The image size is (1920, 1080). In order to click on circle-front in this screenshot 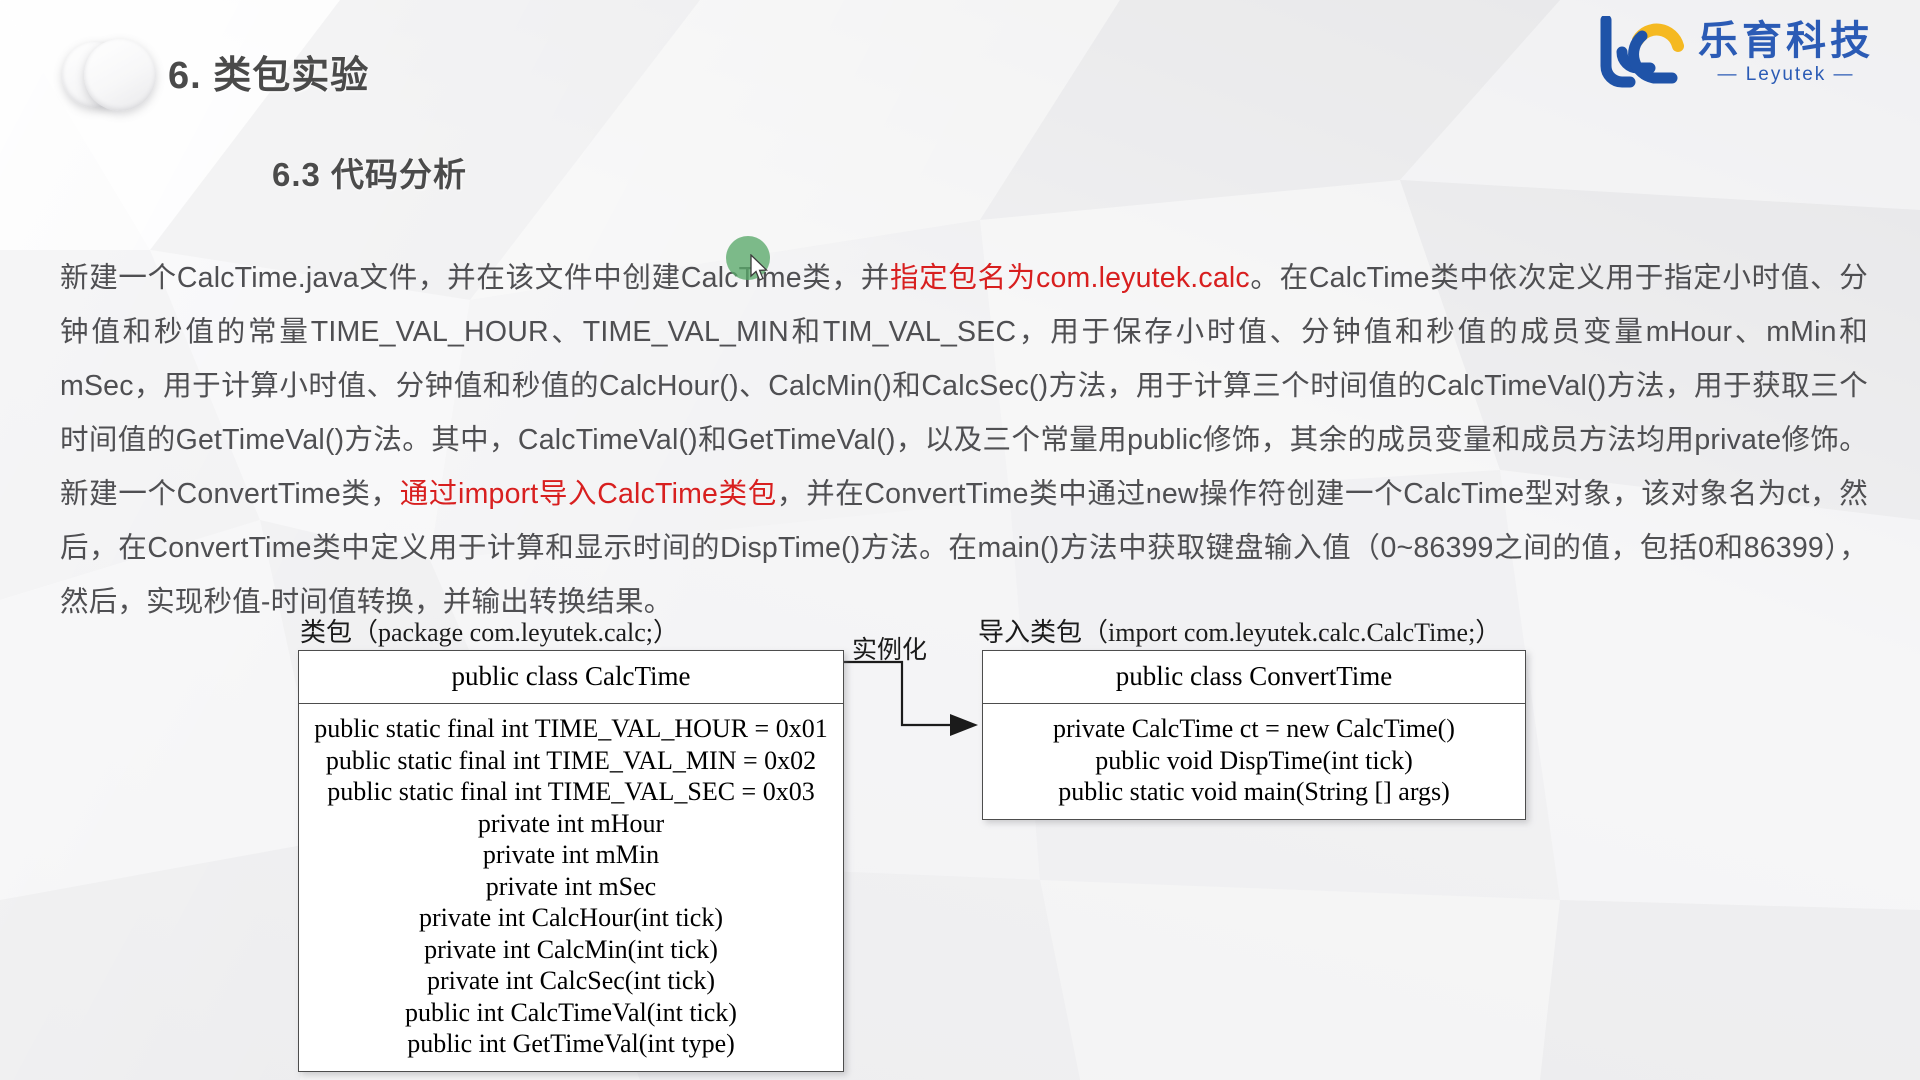, I will do `click(120, 75)`.